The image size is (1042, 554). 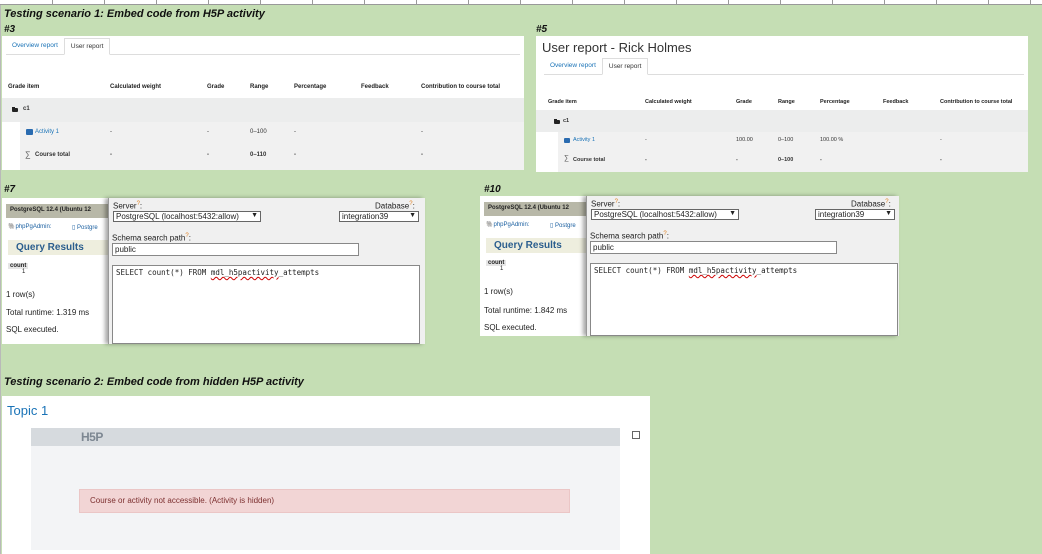 What do you see at coordinates (10, 29) in the screenshot?
I see `caption-3: #3` at bounding box center [10, 29].